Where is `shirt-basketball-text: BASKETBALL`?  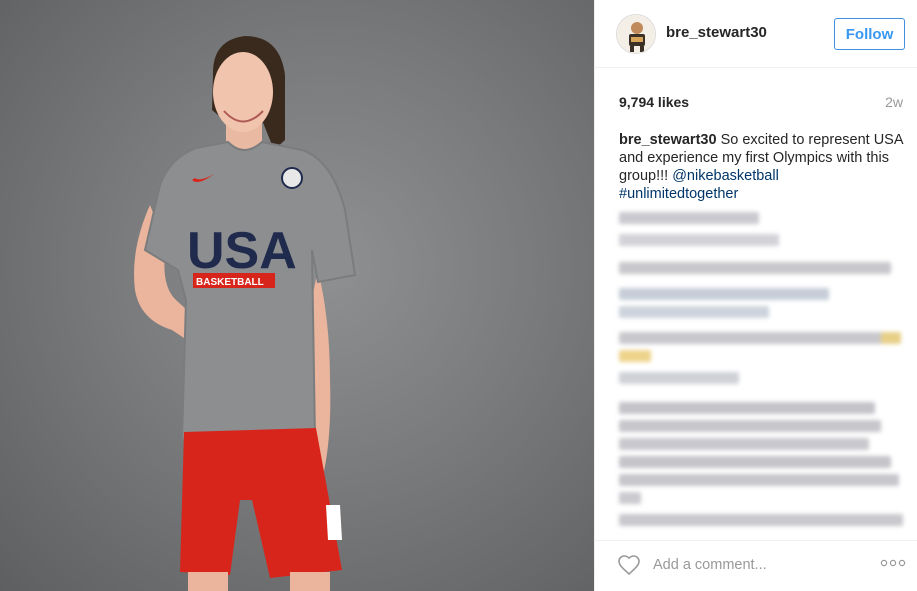
shirt-basketball-text: BASKETBALL is located at coordinates (230, 282).